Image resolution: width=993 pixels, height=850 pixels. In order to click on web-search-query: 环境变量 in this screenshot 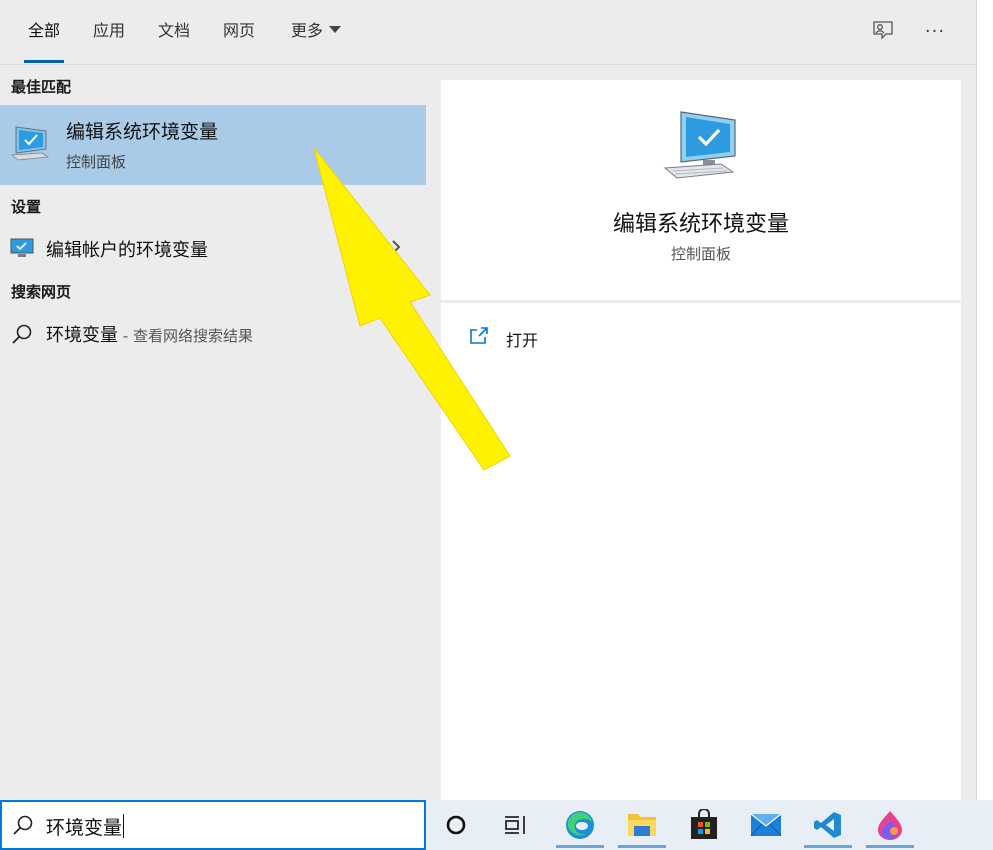, I will do `click(82, 335)`.